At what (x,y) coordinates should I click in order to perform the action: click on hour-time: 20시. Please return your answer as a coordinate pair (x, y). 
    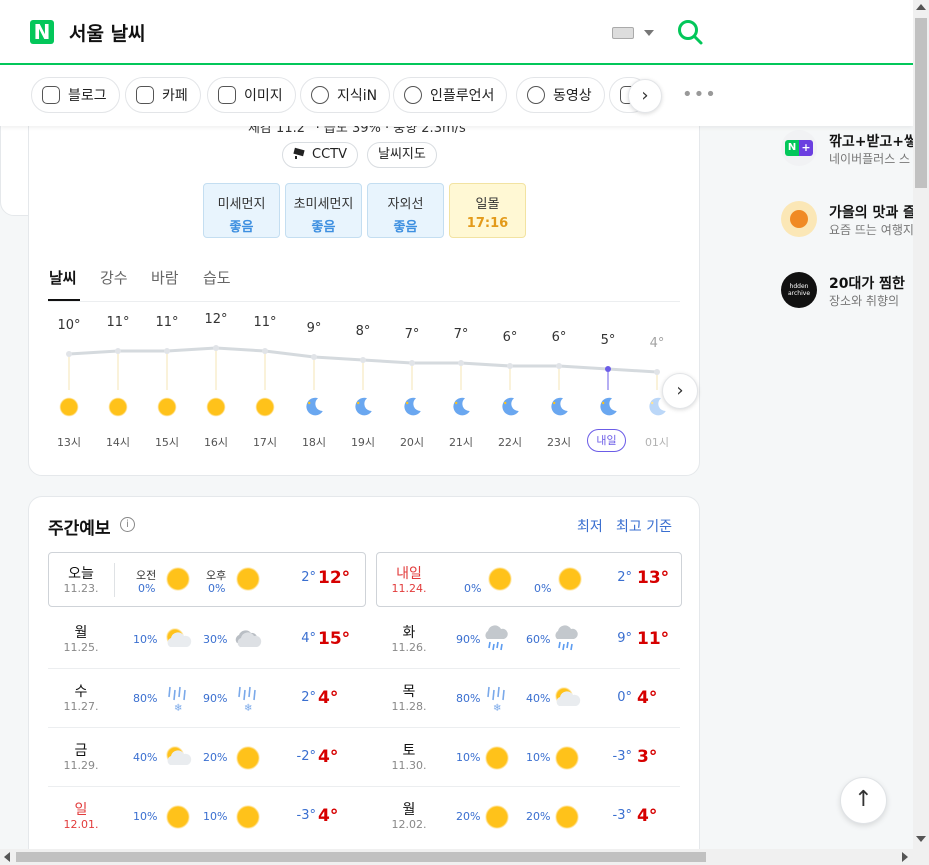
    Looking at the image, I should click on (412, 442).